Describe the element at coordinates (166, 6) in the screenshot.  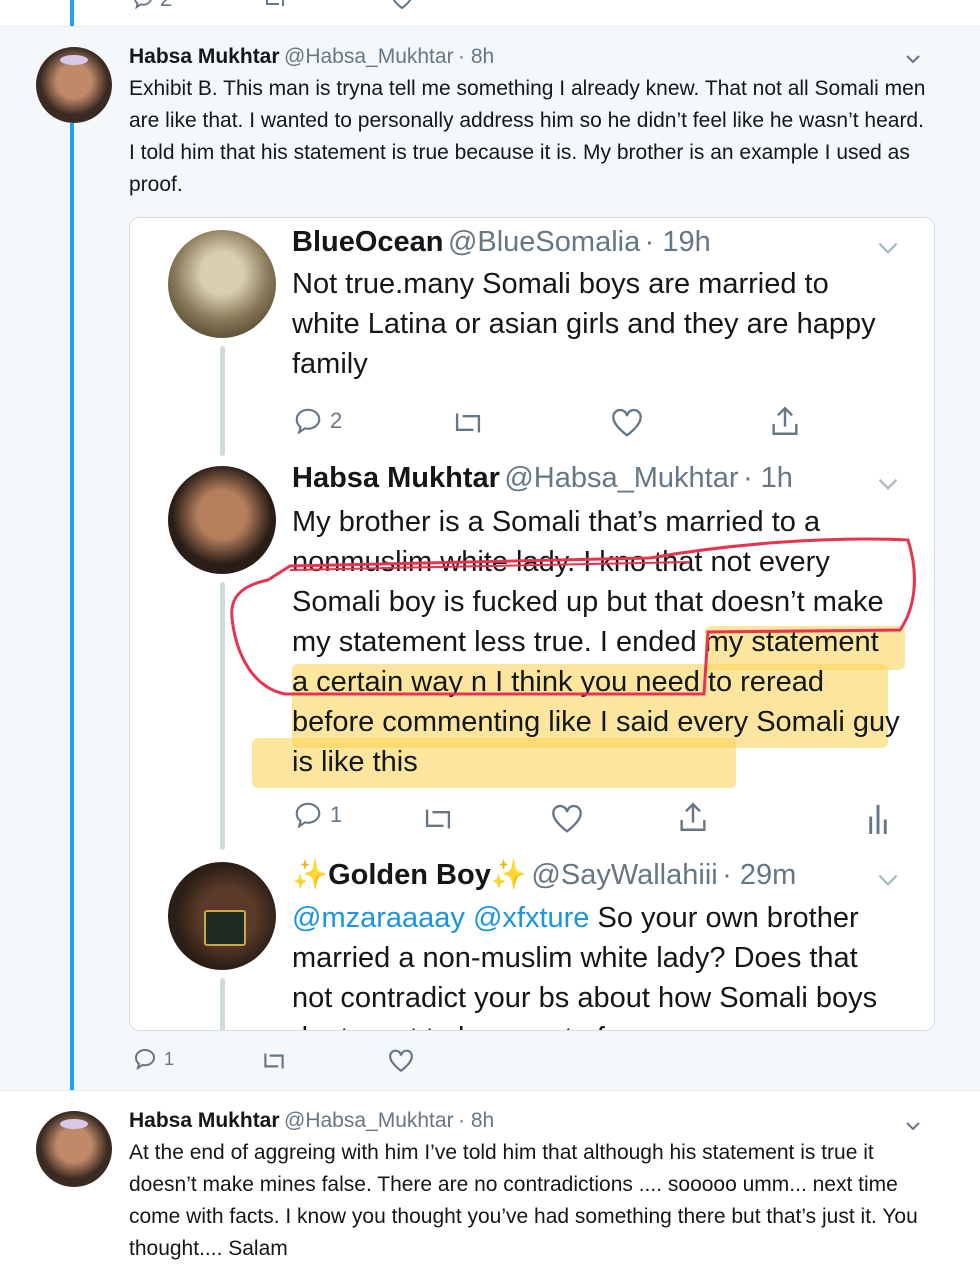
I see `top-reply-count: 2` at that location.